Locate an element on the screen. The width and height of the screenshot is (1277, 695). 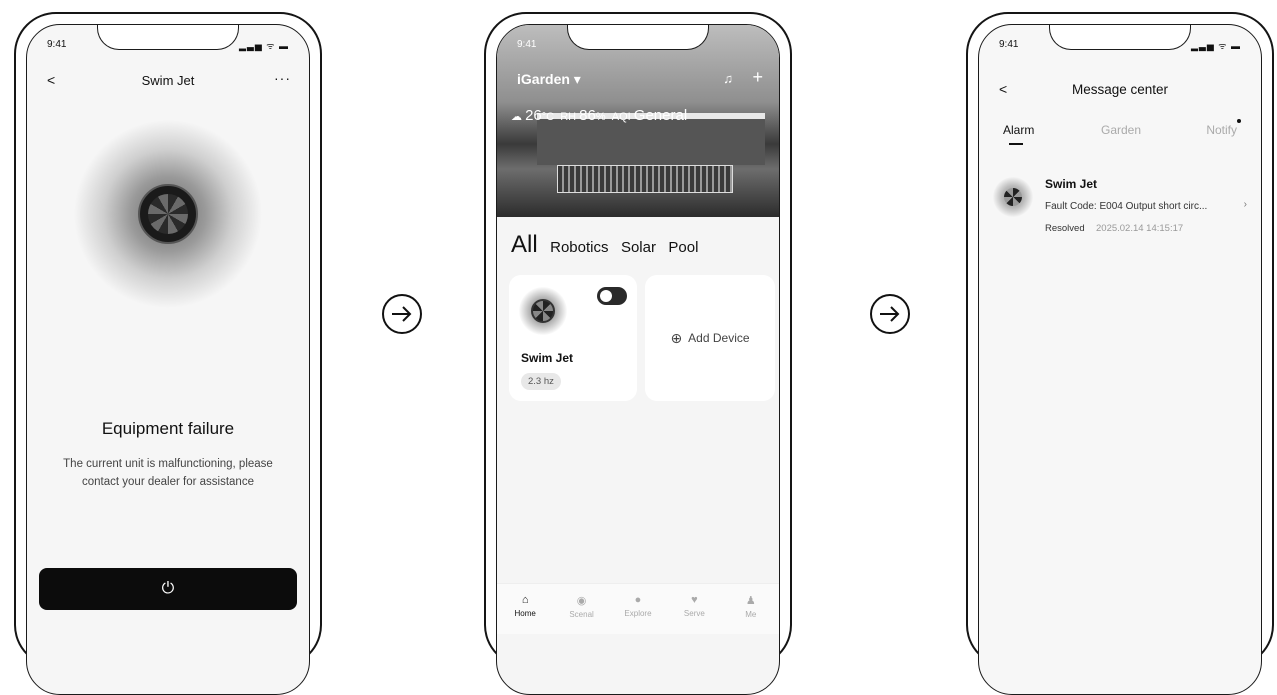
tab-explore: ● Explore is located at coordinates (638, 609).